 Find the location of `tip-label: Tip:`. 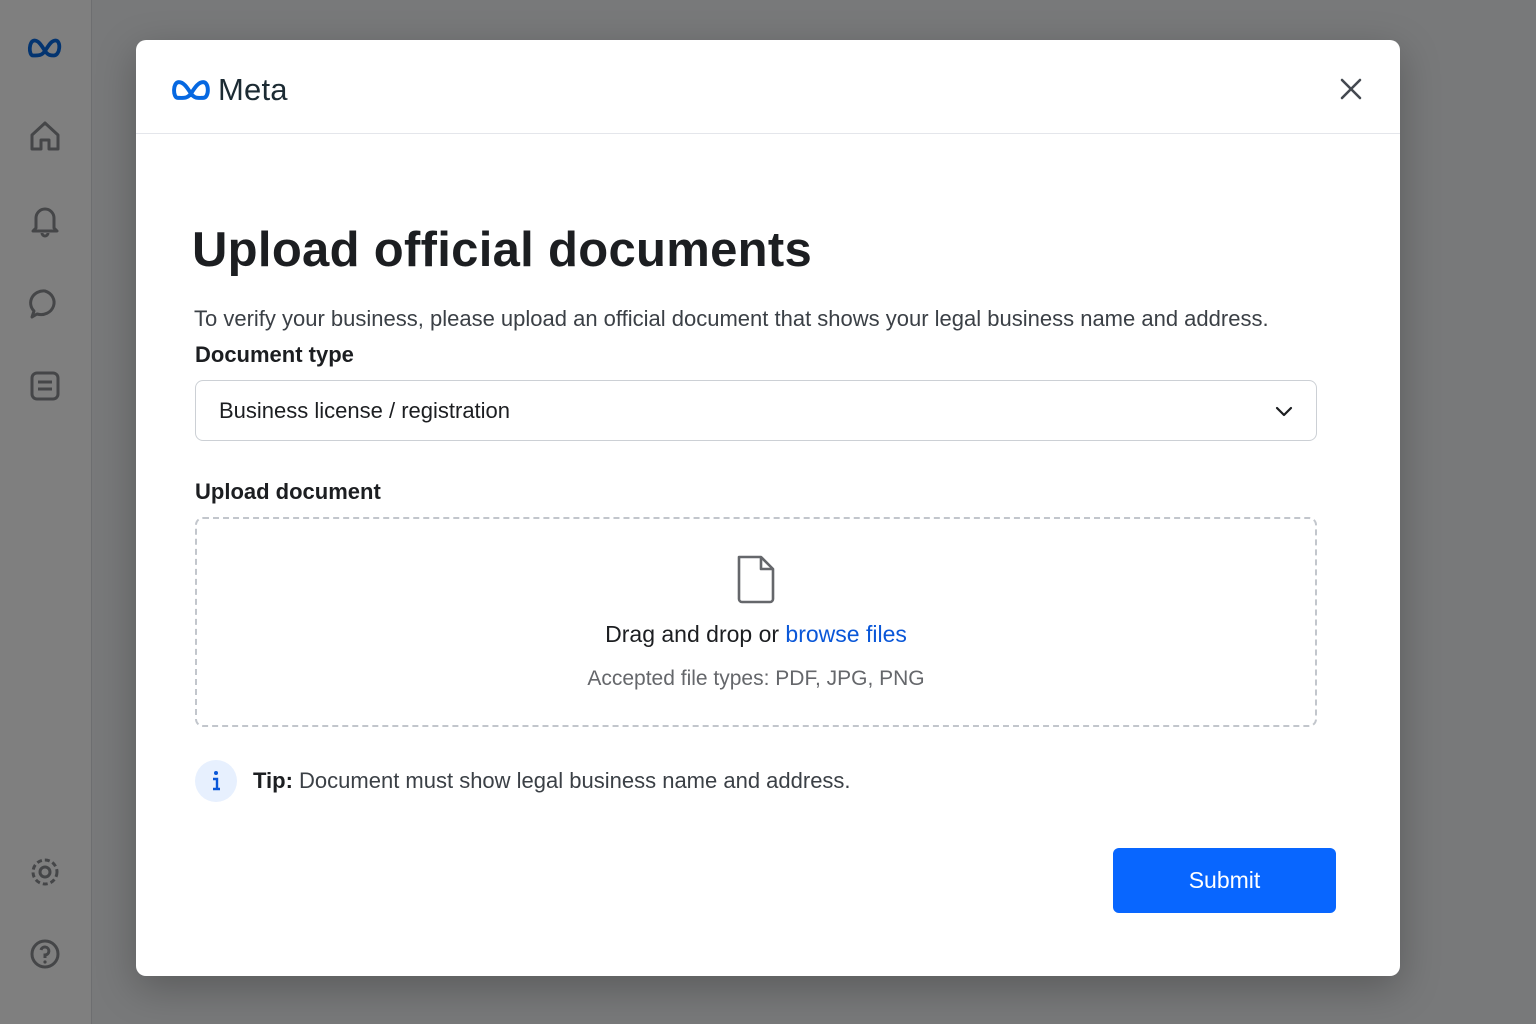

tip-label: Tip: is located at coordinates (273, 780).